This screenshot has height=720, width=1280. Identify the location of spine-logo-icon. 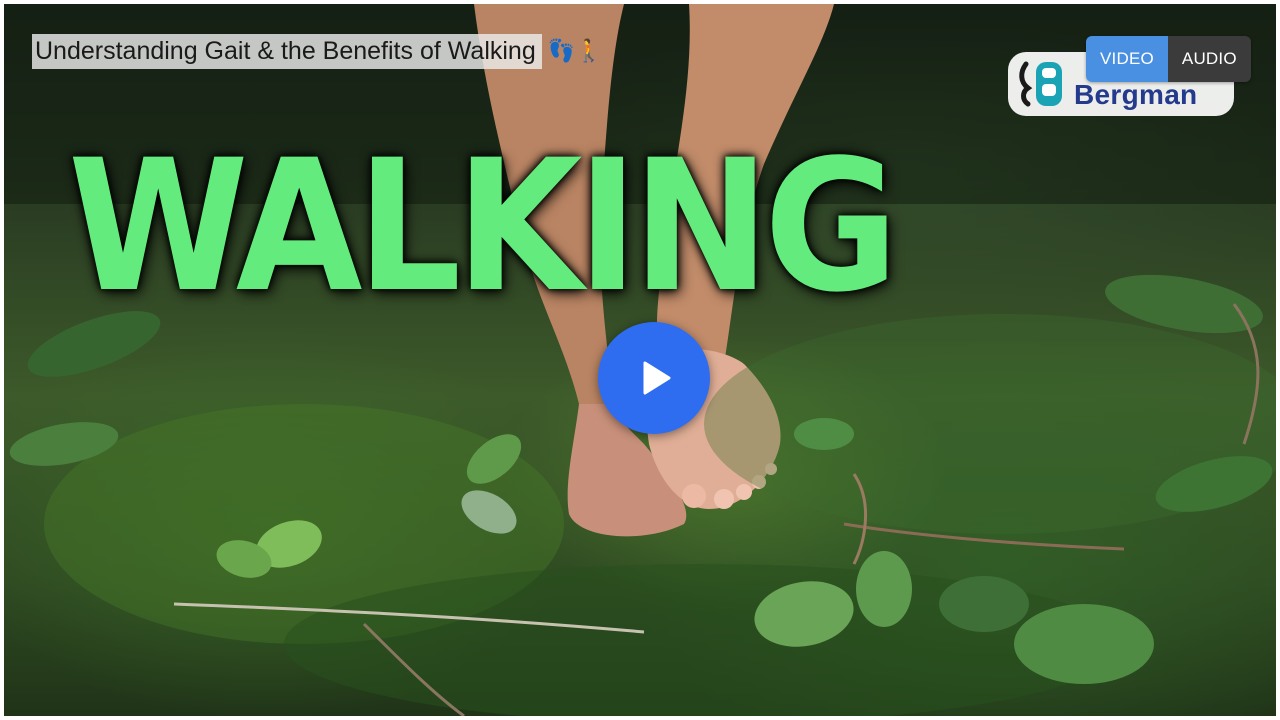
(1040, 84).